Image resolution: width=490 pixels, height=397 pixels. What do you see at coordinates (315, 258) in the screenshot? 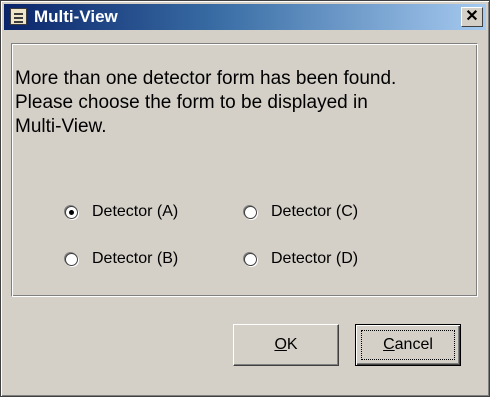
I see `radio-label: Detector (D)` at bounding box center [315, 258].